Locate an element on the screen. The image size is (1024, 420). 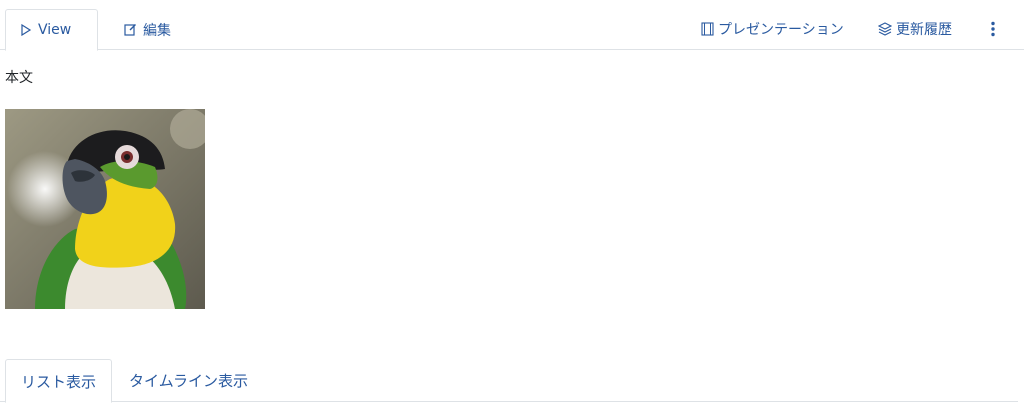
tab-view: View is located at coordinates (51, 30).